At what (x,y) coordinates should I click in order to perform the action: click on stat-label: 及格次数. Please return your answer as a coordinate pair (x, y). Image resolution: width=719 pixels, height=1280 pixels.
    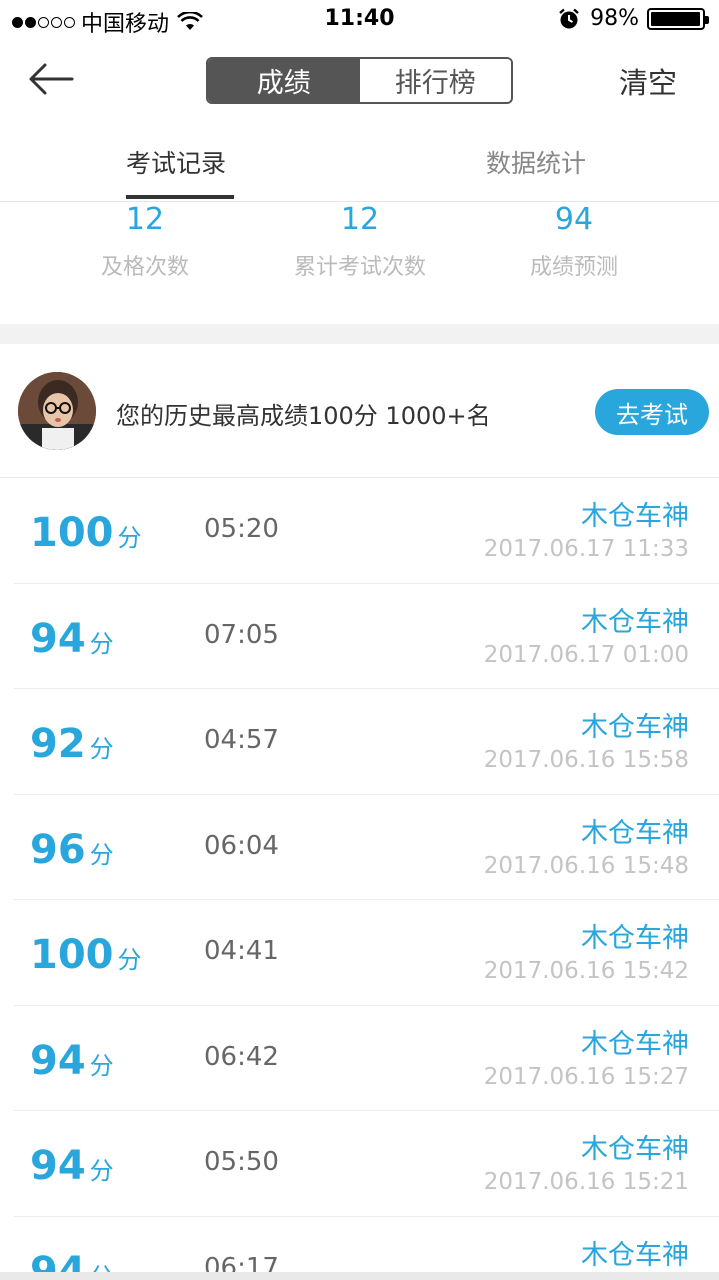
    Looking at the image, I should click on (144, 267).